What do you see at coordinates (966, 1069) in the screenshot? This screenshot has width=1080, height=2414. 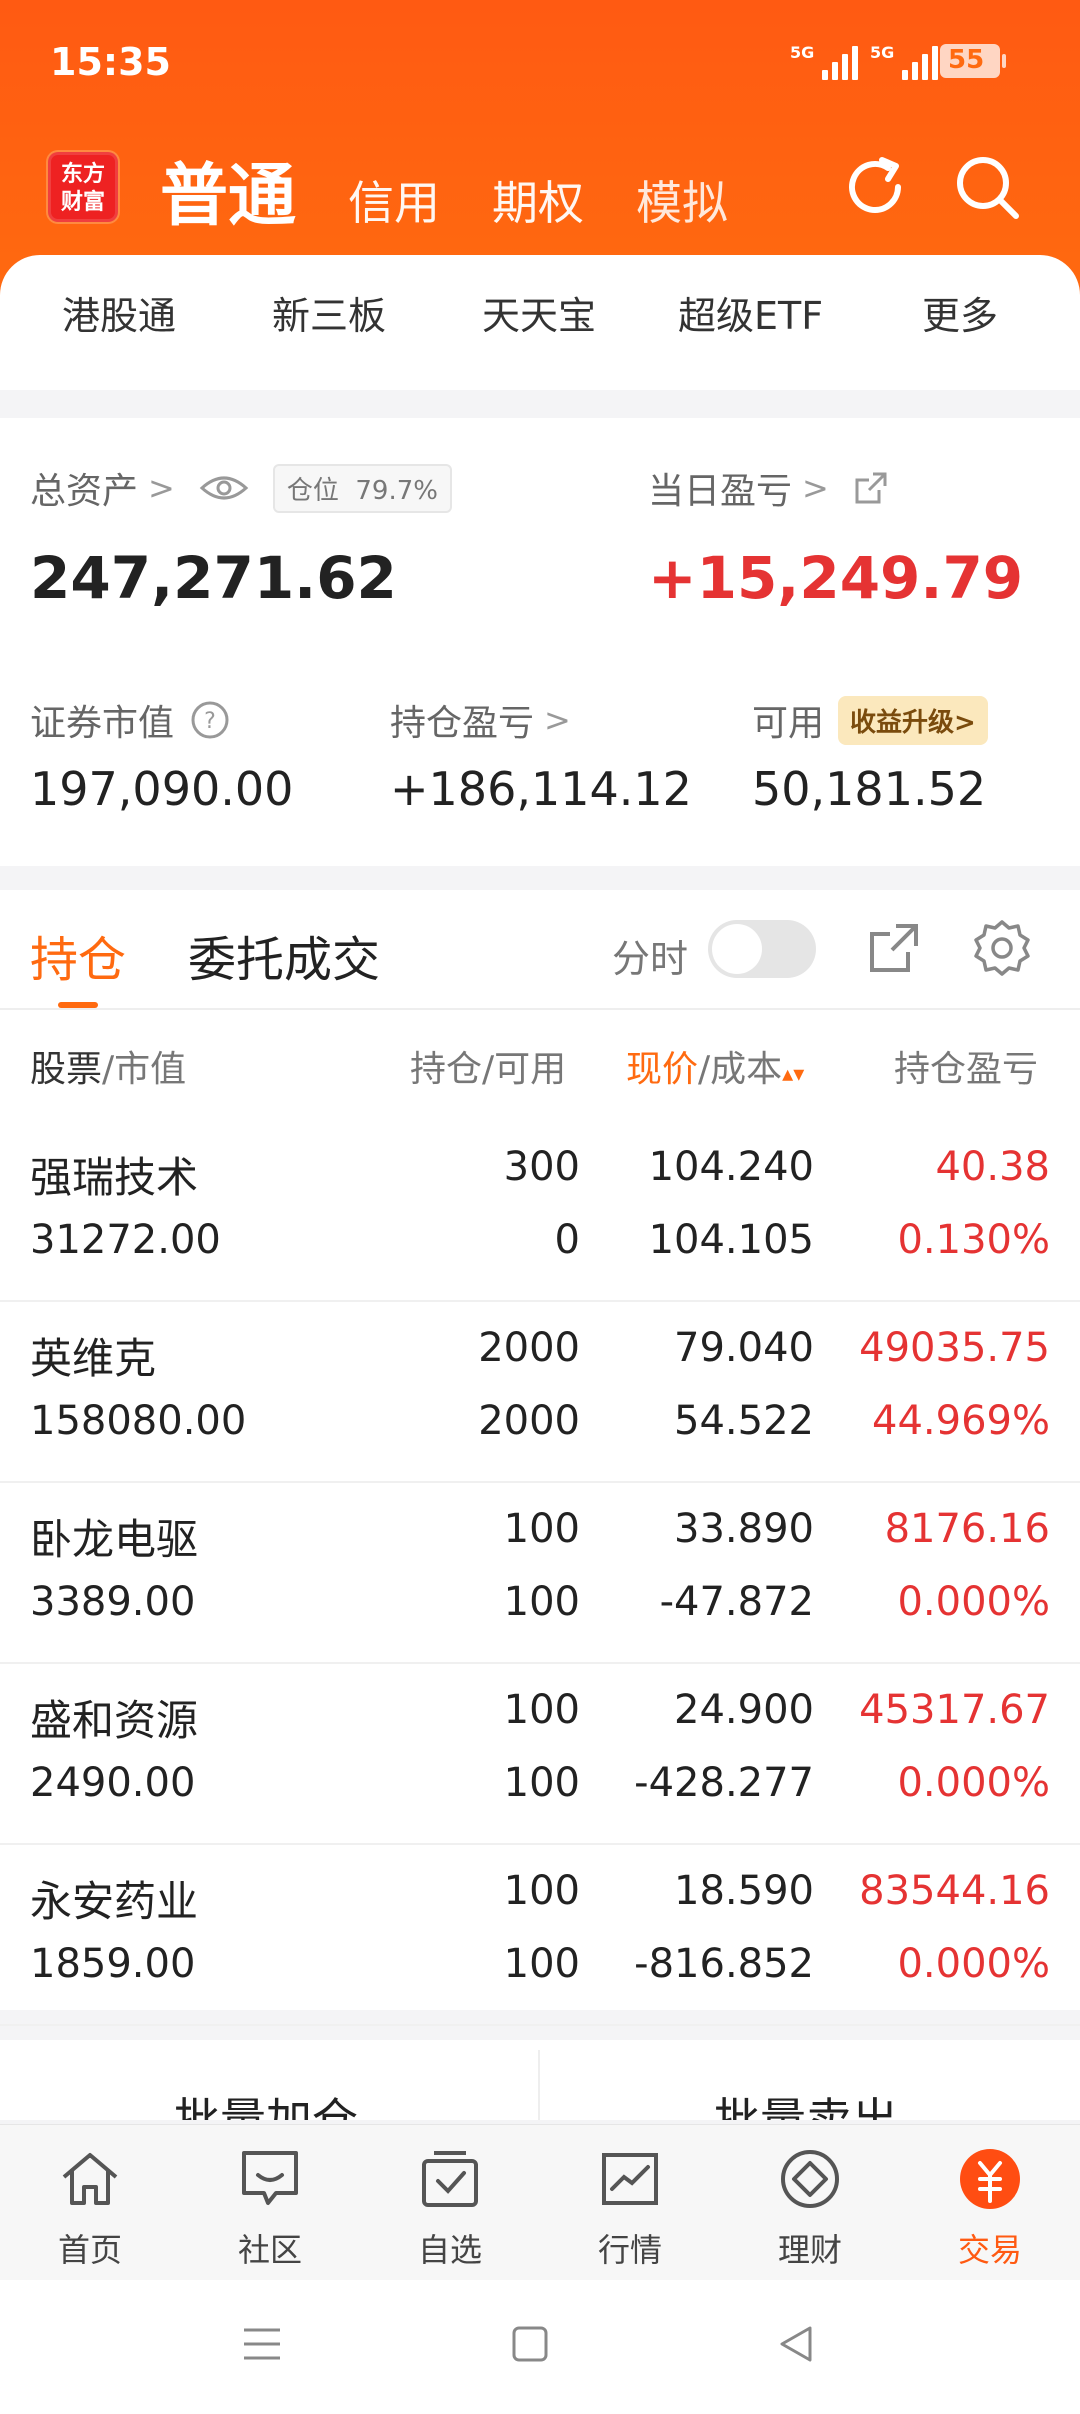 I see `col-header-pl: 持仓盈亏` at bounding box center [966, 1069].